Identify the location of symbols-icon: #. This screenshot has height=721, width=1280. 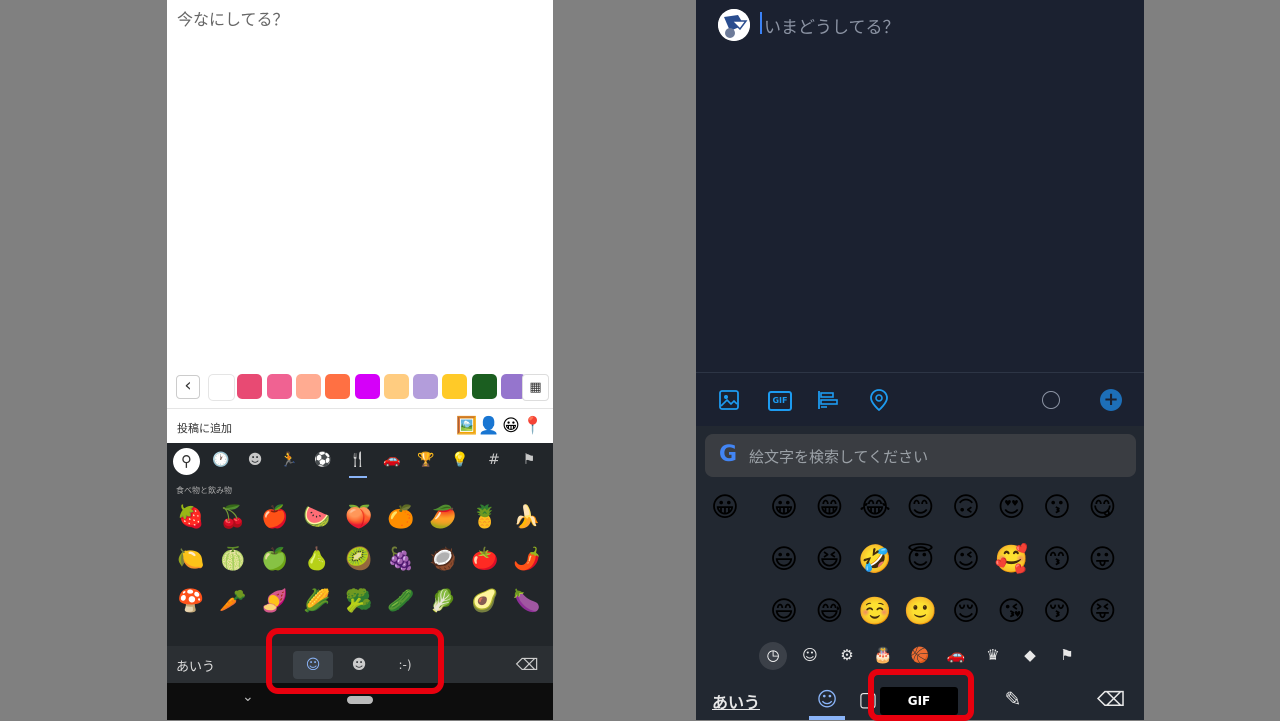
(494, 460).